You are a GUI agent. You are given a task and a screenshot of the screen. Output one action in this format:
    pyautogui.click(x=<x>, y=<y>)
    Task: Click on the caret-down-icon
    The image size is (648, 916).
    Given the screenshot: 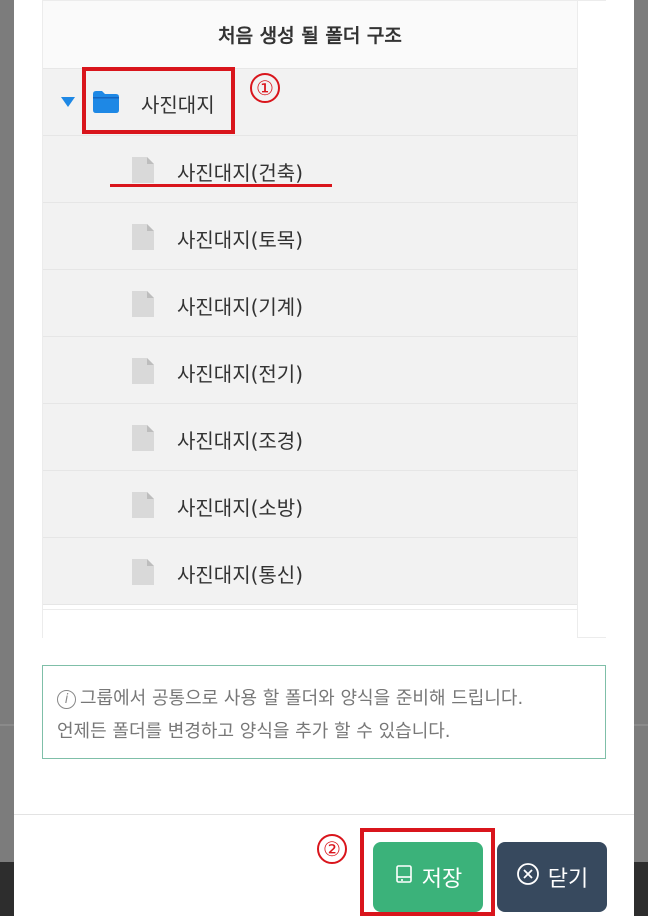 What is the action you would take?
    pyautogui.click(x=68, y=102)
    